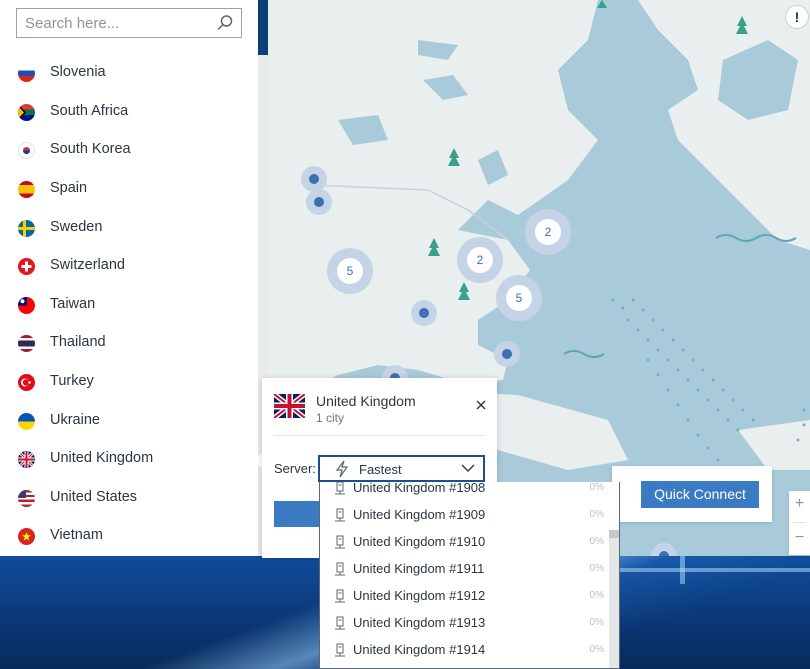  Describe the element at coordinates (330, 418) in the screenshot. I see `popup-city-count: 1 city` at that location.